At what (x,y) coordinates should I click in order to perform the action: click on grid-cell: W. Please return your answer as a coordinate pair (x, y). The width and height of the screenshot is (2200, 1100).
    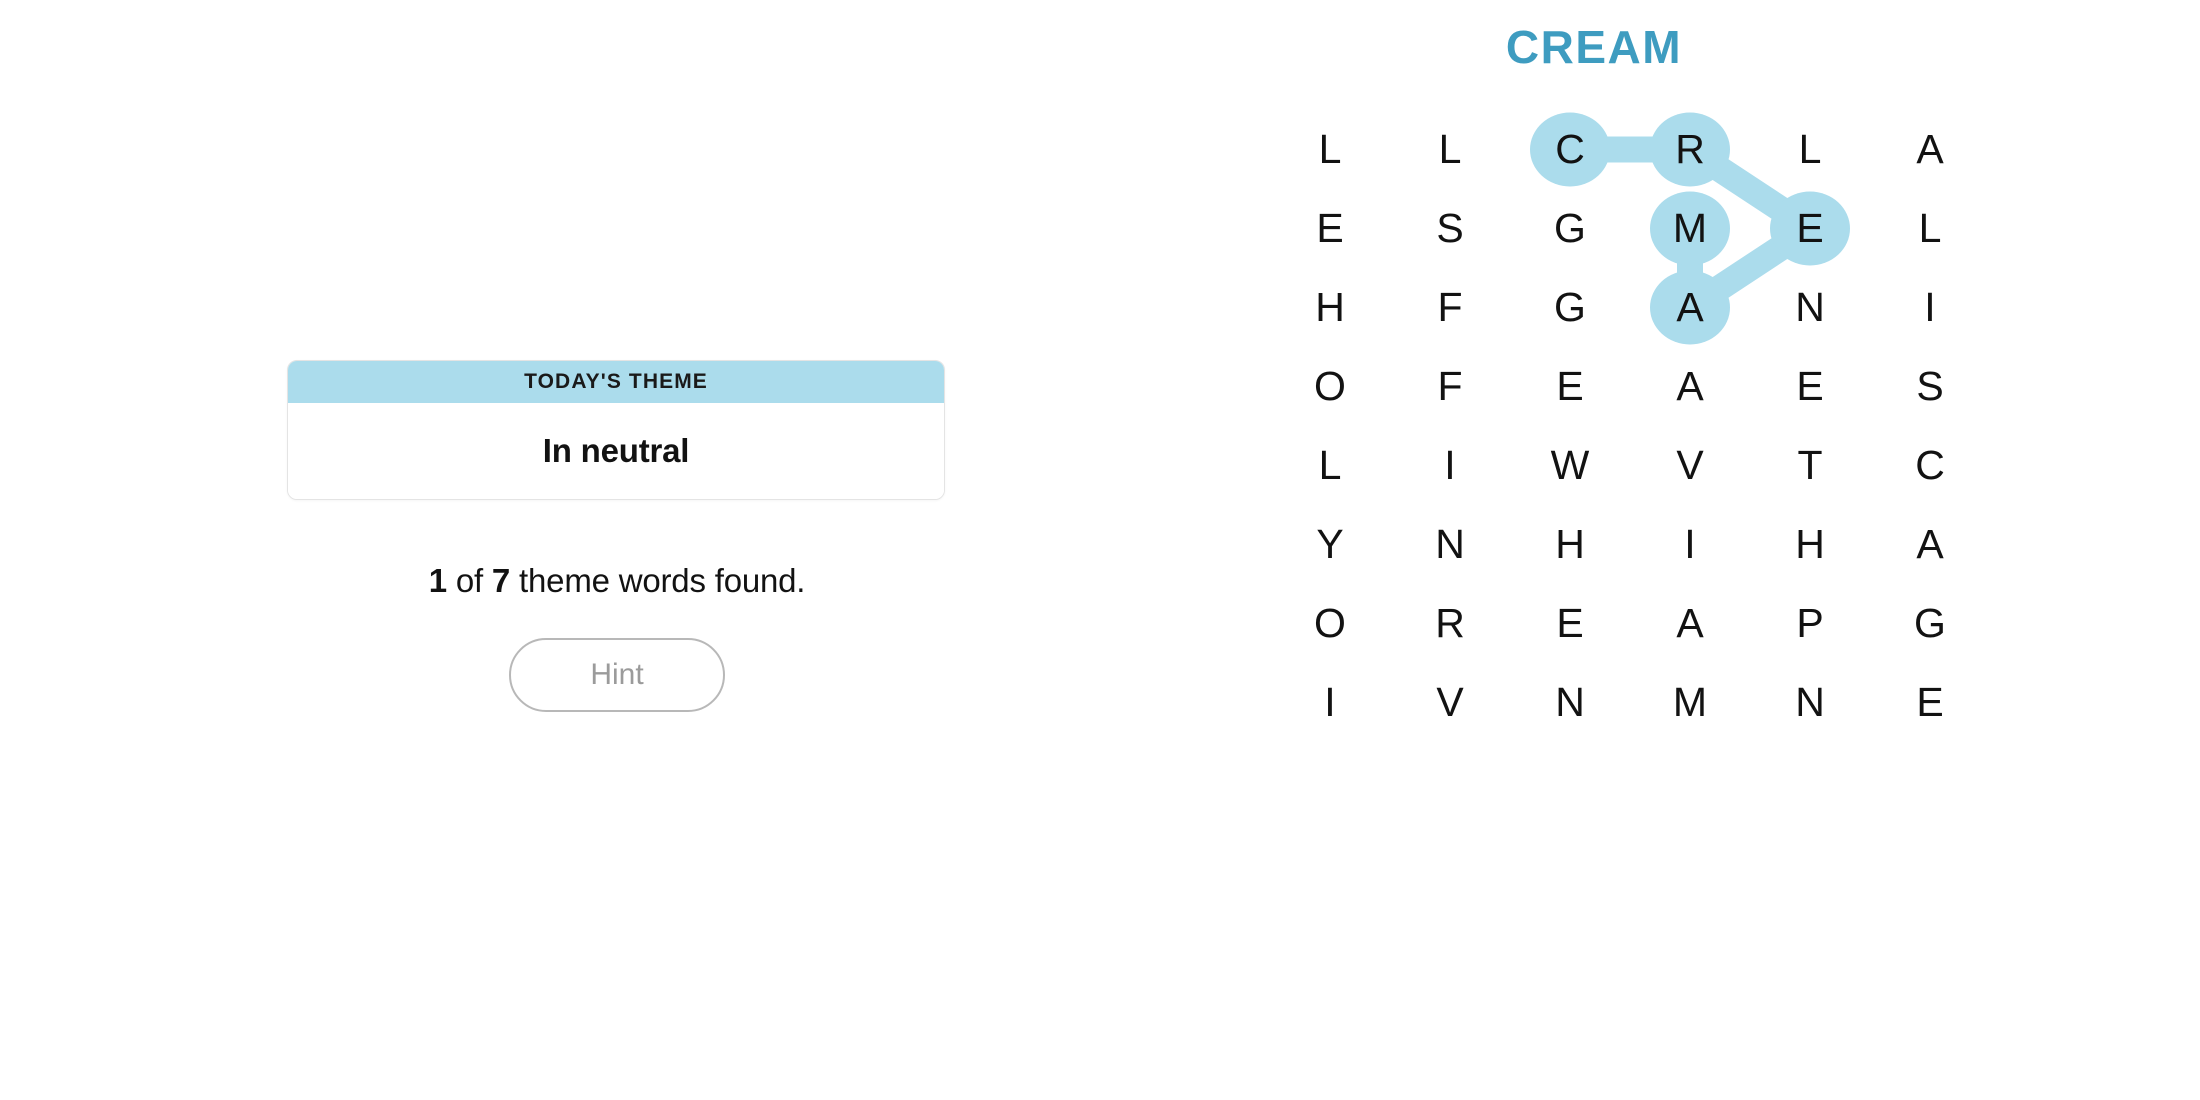
    Looking at the image, I should click on (1570, 465).